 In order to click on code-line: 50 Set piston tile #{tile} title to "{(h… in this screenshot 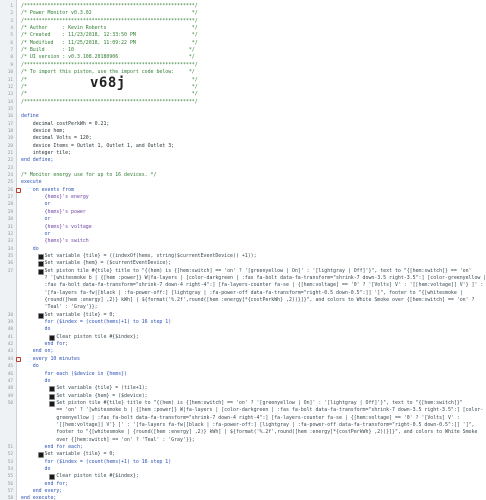, I will do `click(243, 403)`.